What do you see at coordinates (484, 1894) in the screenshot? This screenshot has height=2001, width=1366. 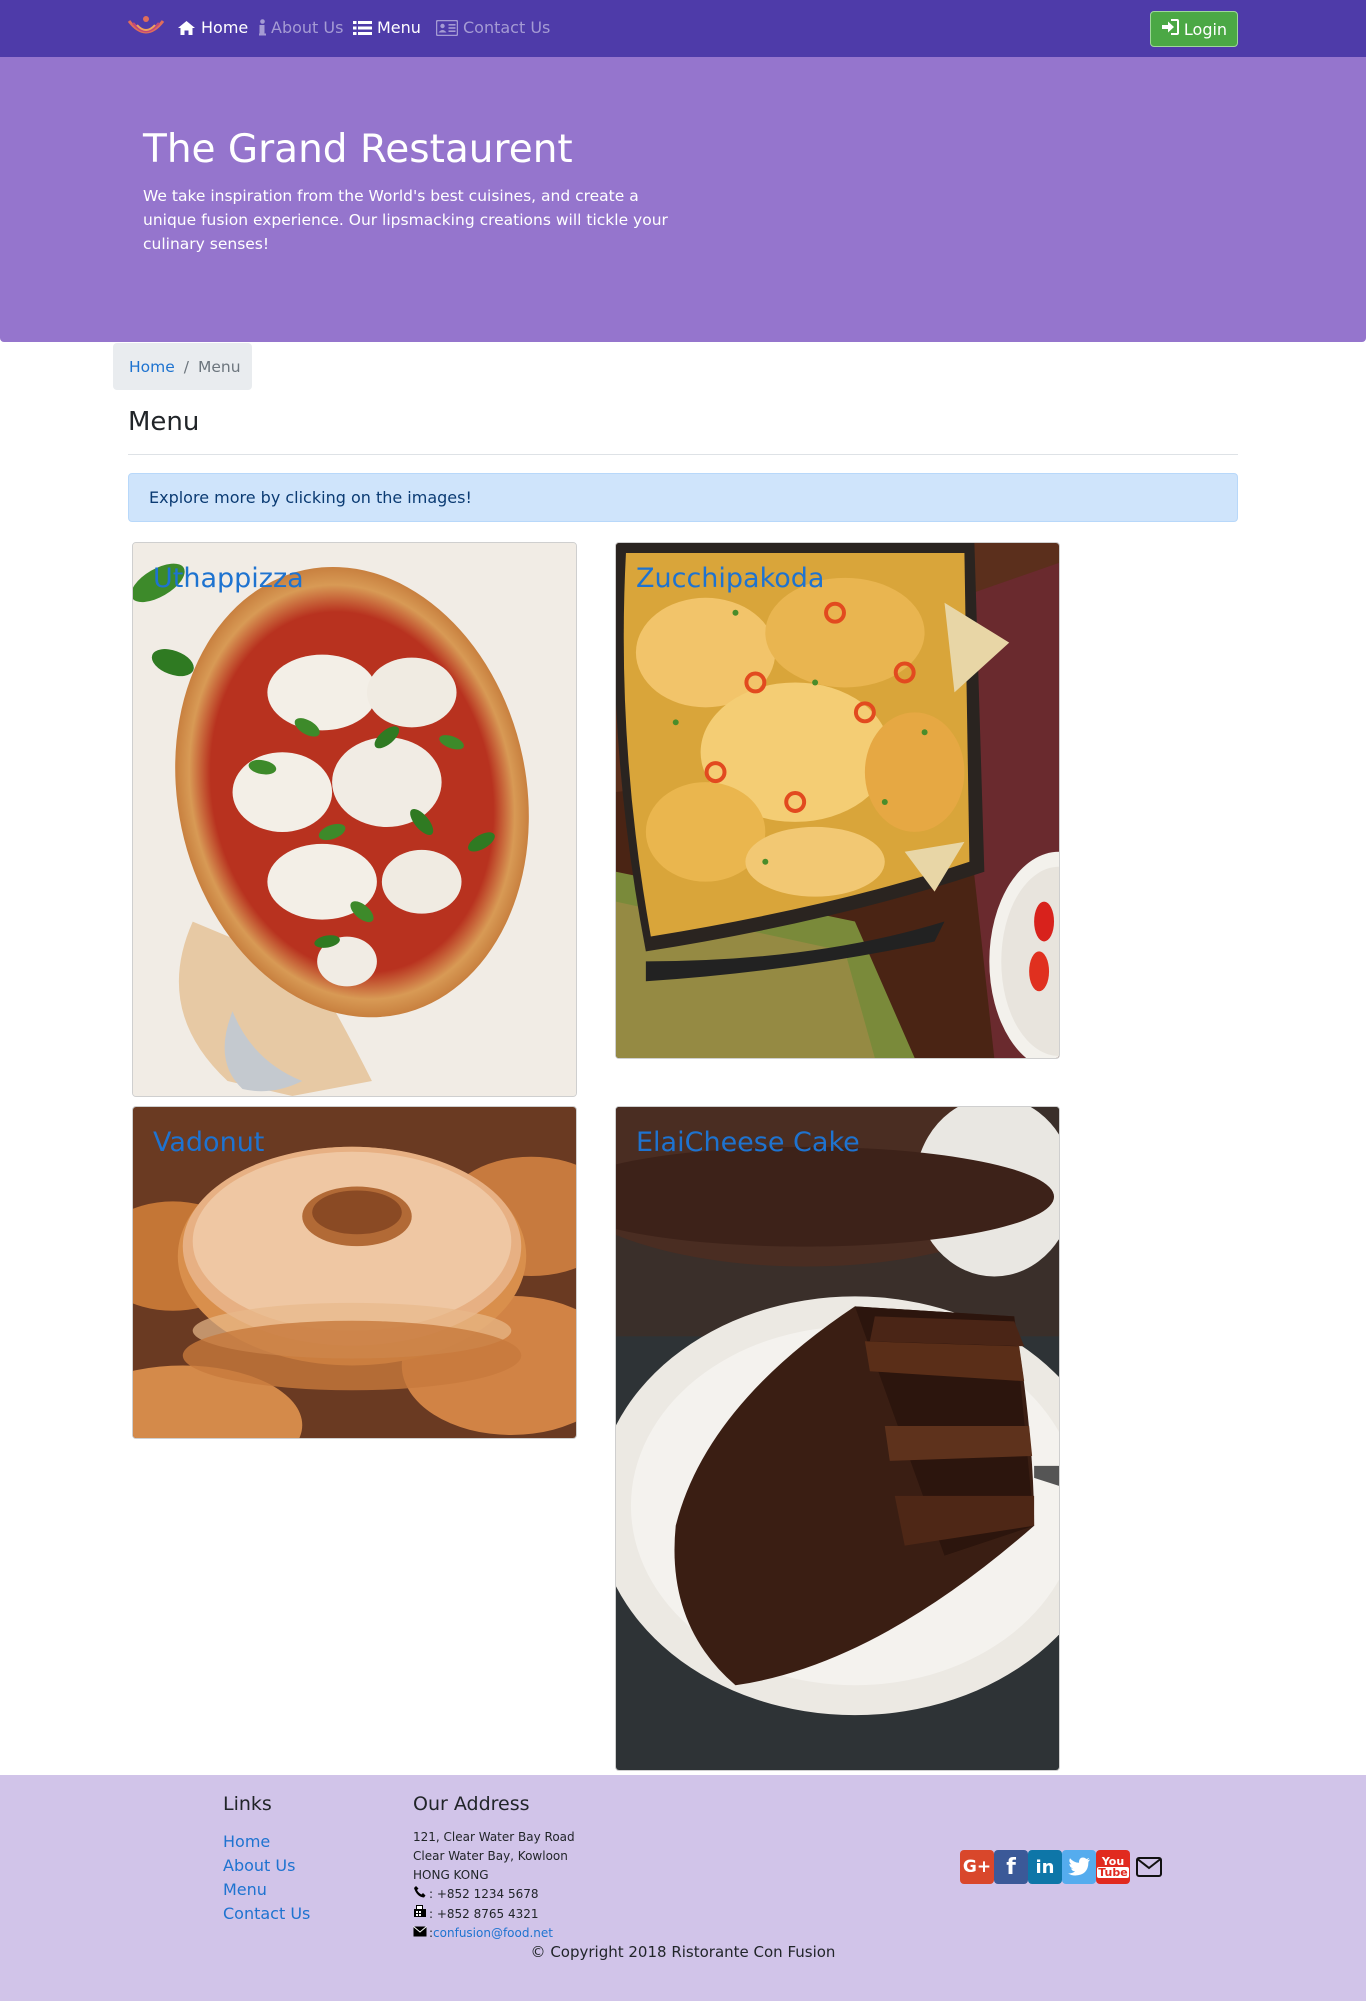 I see `phone-number: : +852 1234 5678` at bounding box center [484, 1894].